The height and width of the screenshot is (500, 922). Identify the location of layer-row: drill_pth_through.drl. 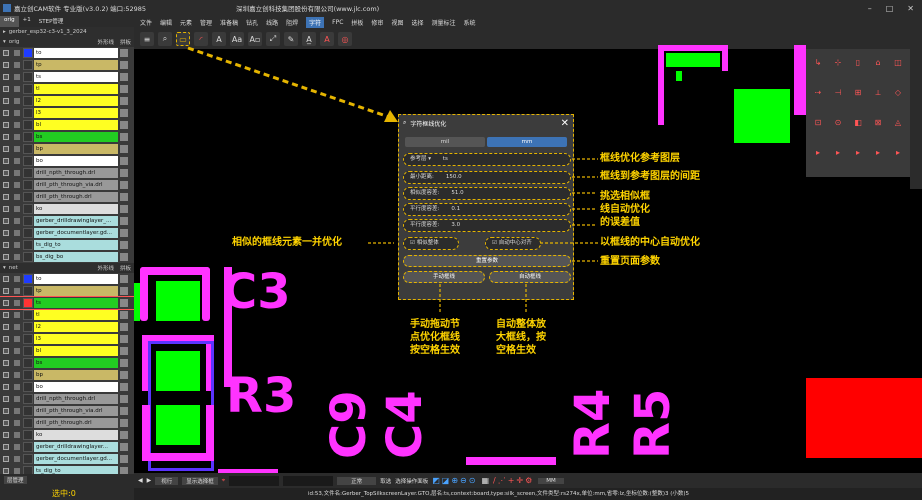
(67, 423).